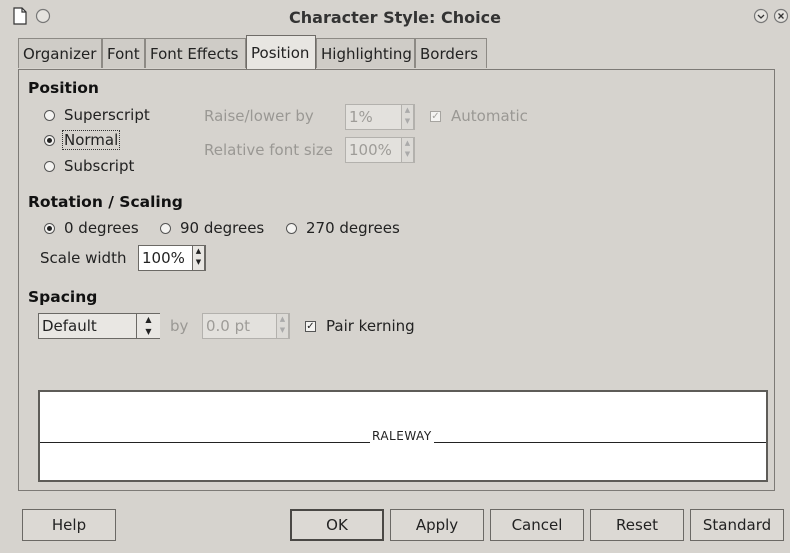 This screenshot has height=553, width=790. What do you see at coordinates (165, 228) in the screenshot?
I see `rotation-90-radio` at bounding box center [165, 228].